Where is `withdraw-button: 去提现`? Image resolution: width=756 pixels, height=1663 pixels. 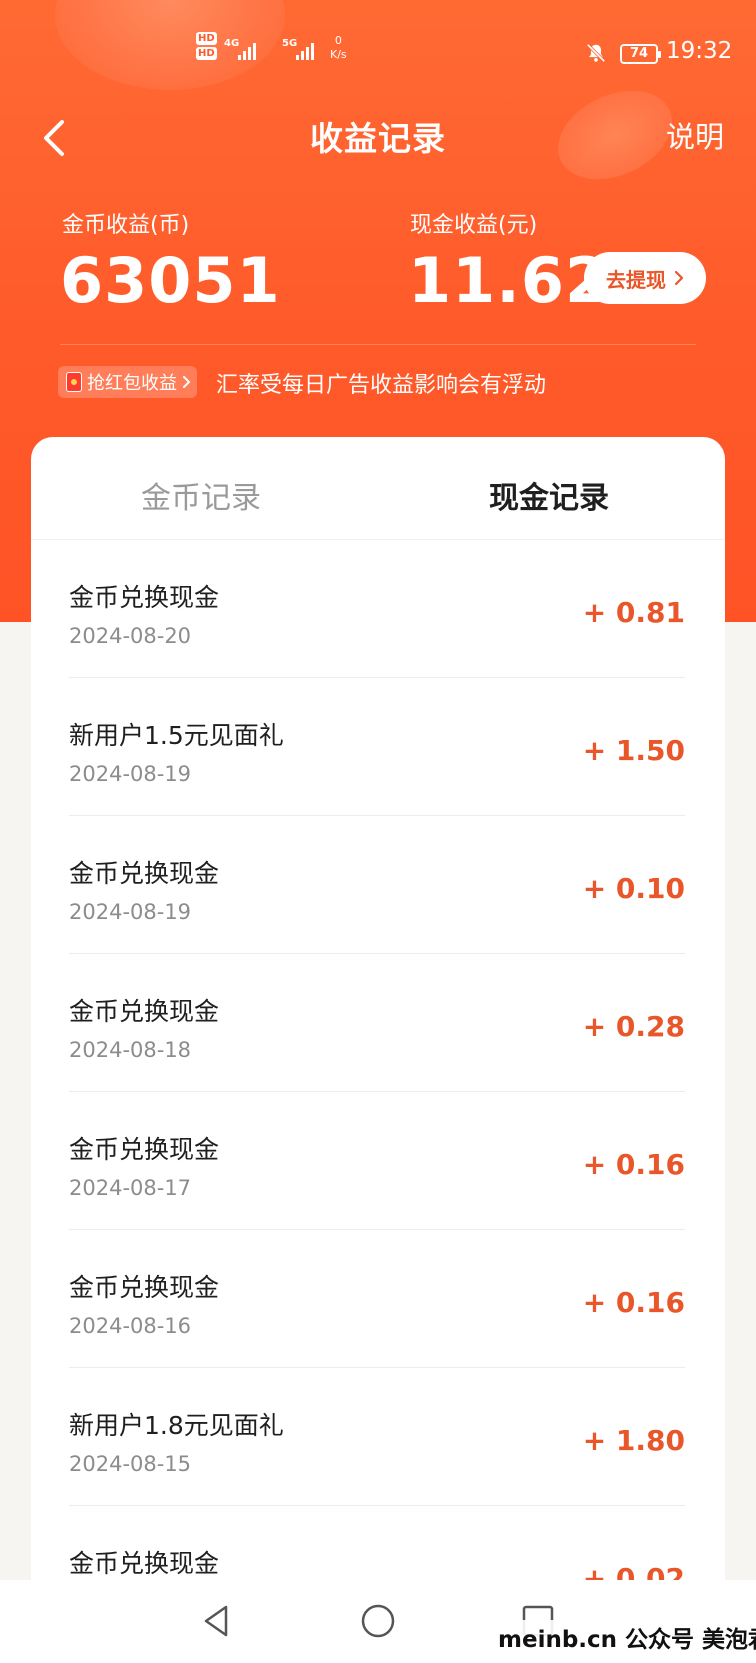
withdraw-button: 去提现 is located at coordinates (645, 278).